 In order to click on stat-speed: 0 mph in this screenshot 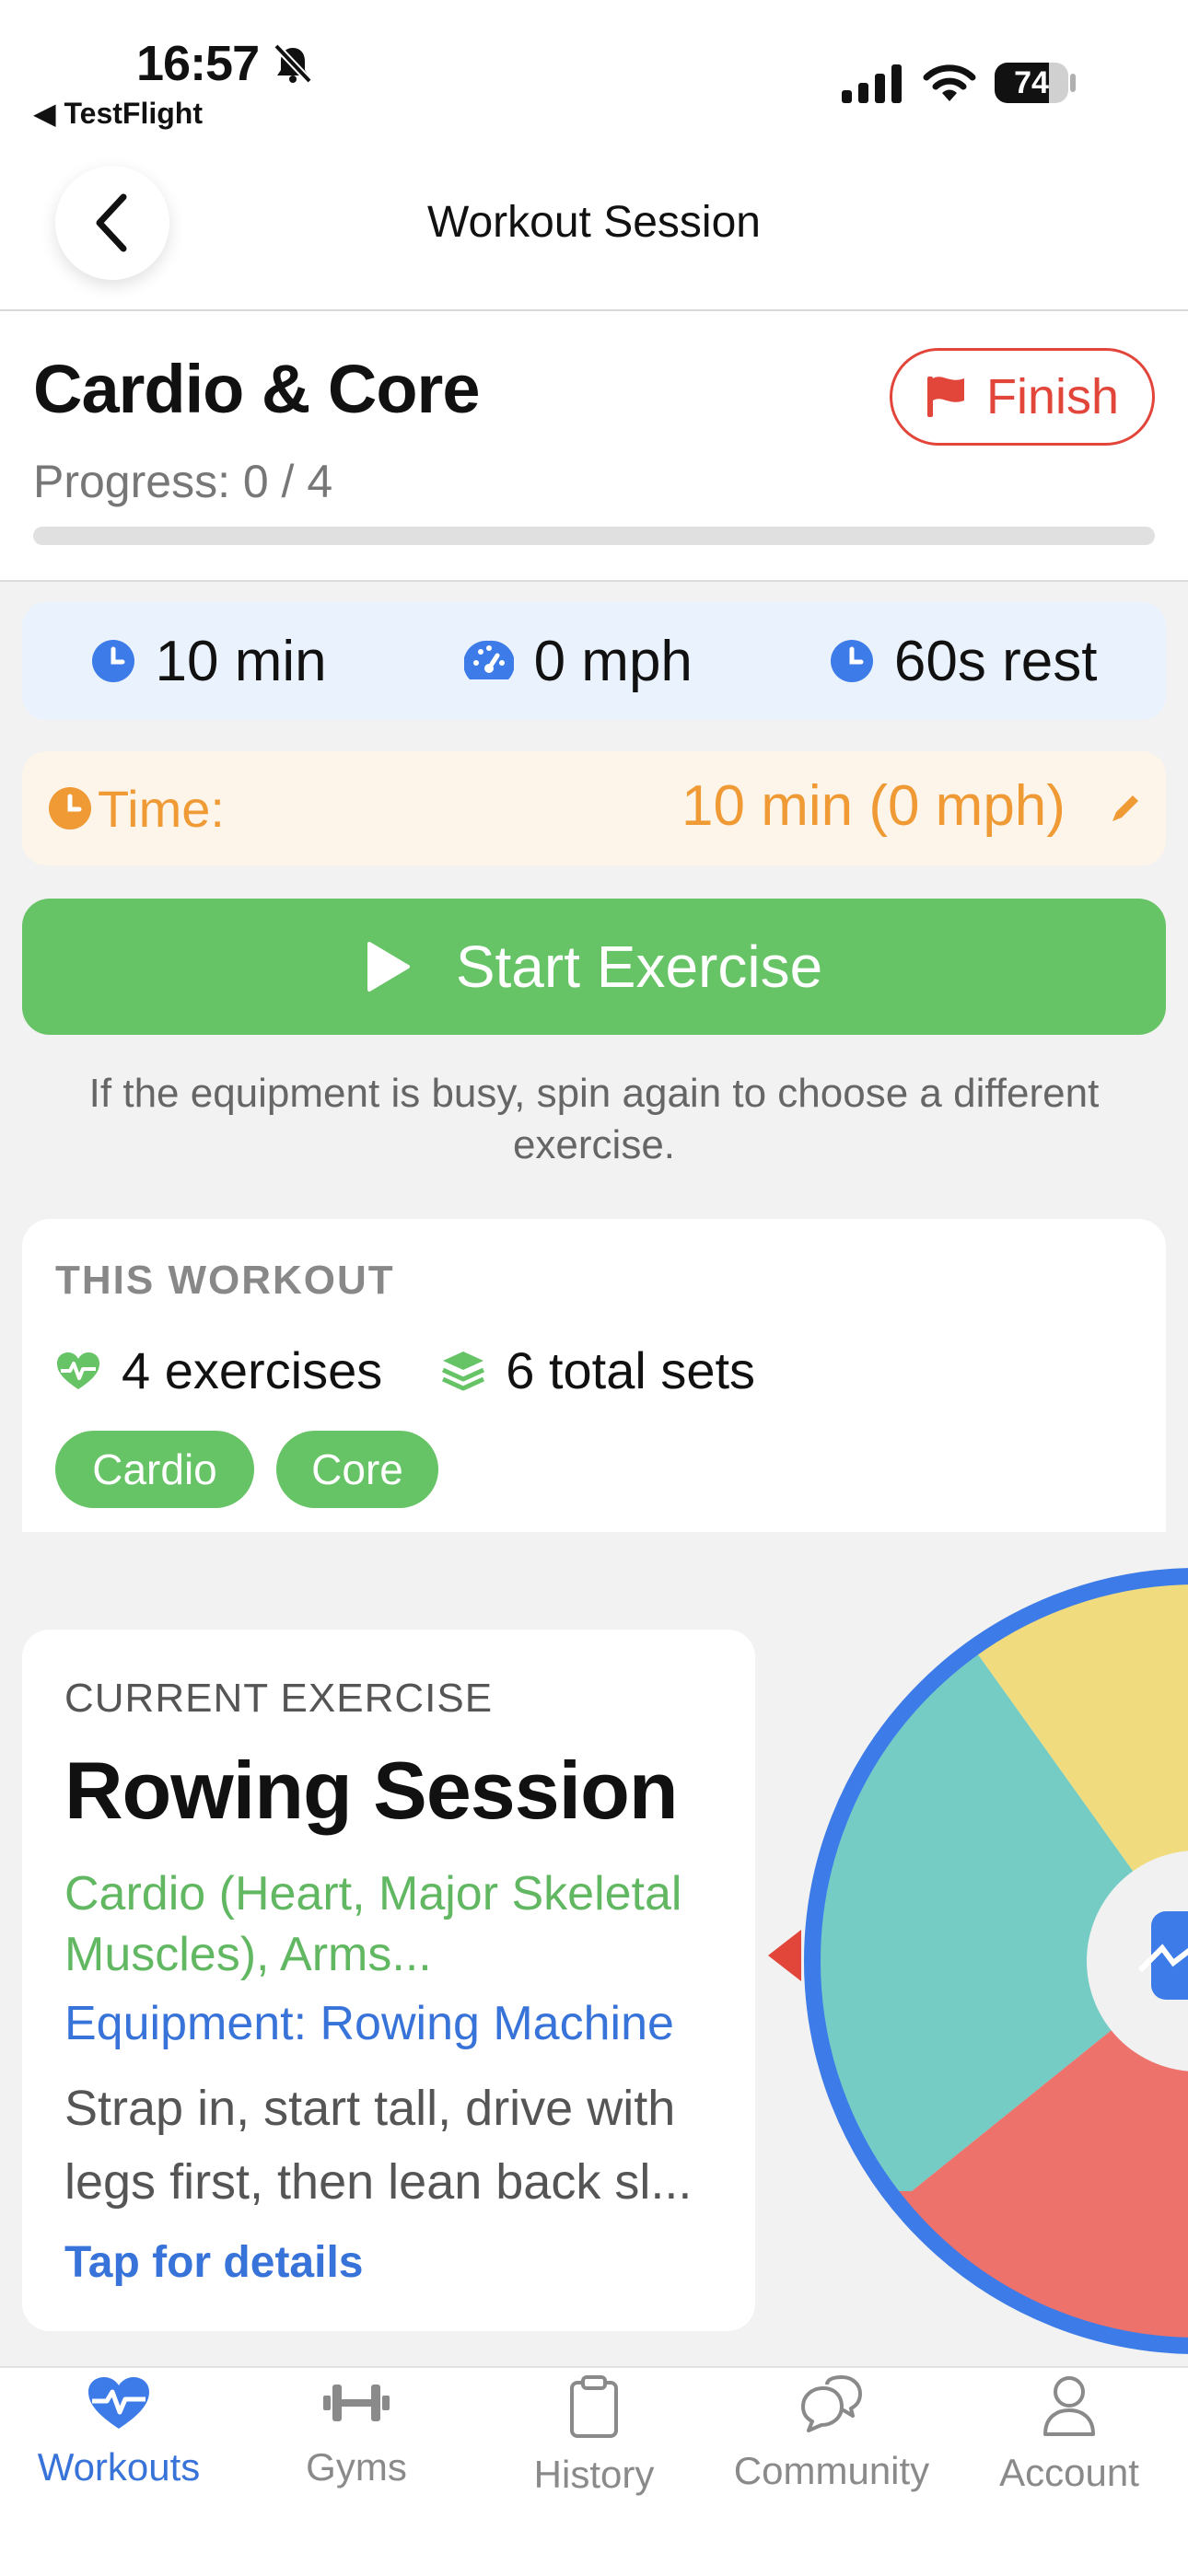, I will do `click(578, 661)`.